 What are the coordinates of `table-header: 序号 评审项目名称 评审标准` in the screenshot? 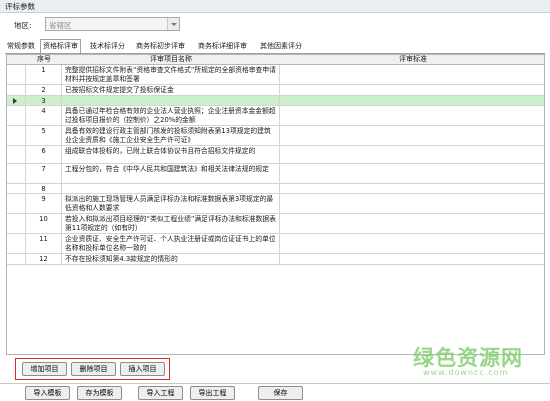 It's located at (275, 60).